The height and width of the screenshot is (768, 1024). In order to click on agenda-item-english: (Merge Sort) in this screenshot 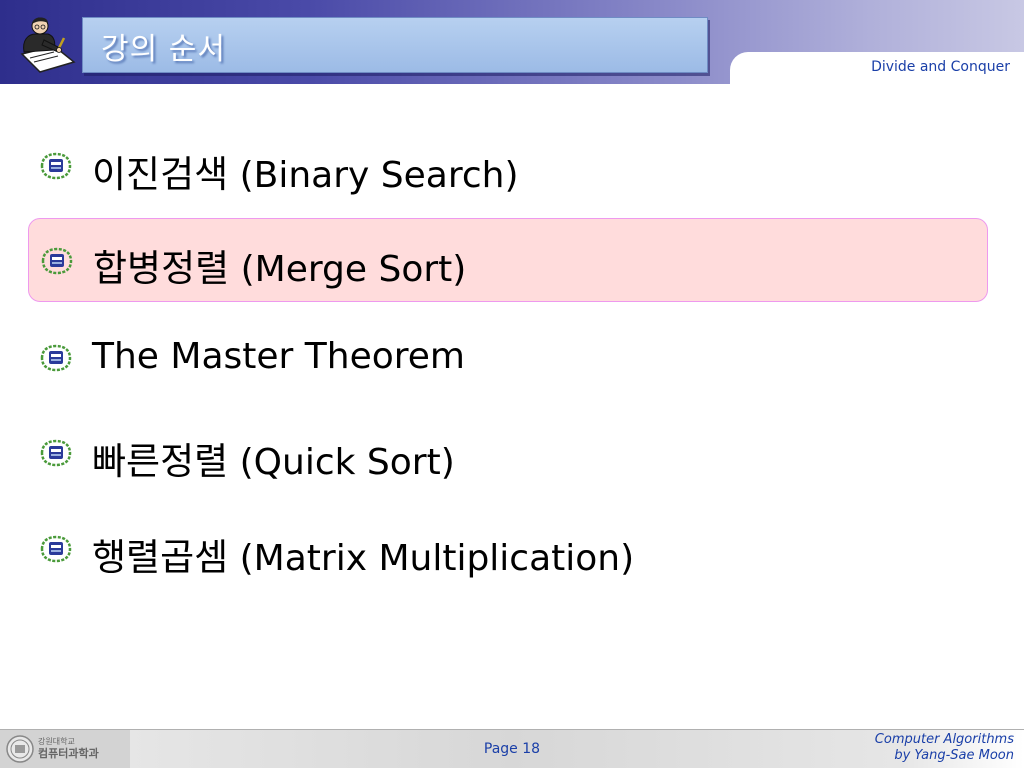, I will do `click(353, 269)`.